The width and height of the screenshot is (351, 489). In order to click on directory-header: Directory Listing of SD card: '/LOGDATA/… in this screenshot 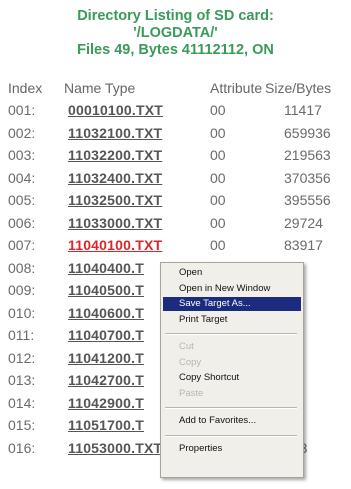, I will do `click(175, 33)`.